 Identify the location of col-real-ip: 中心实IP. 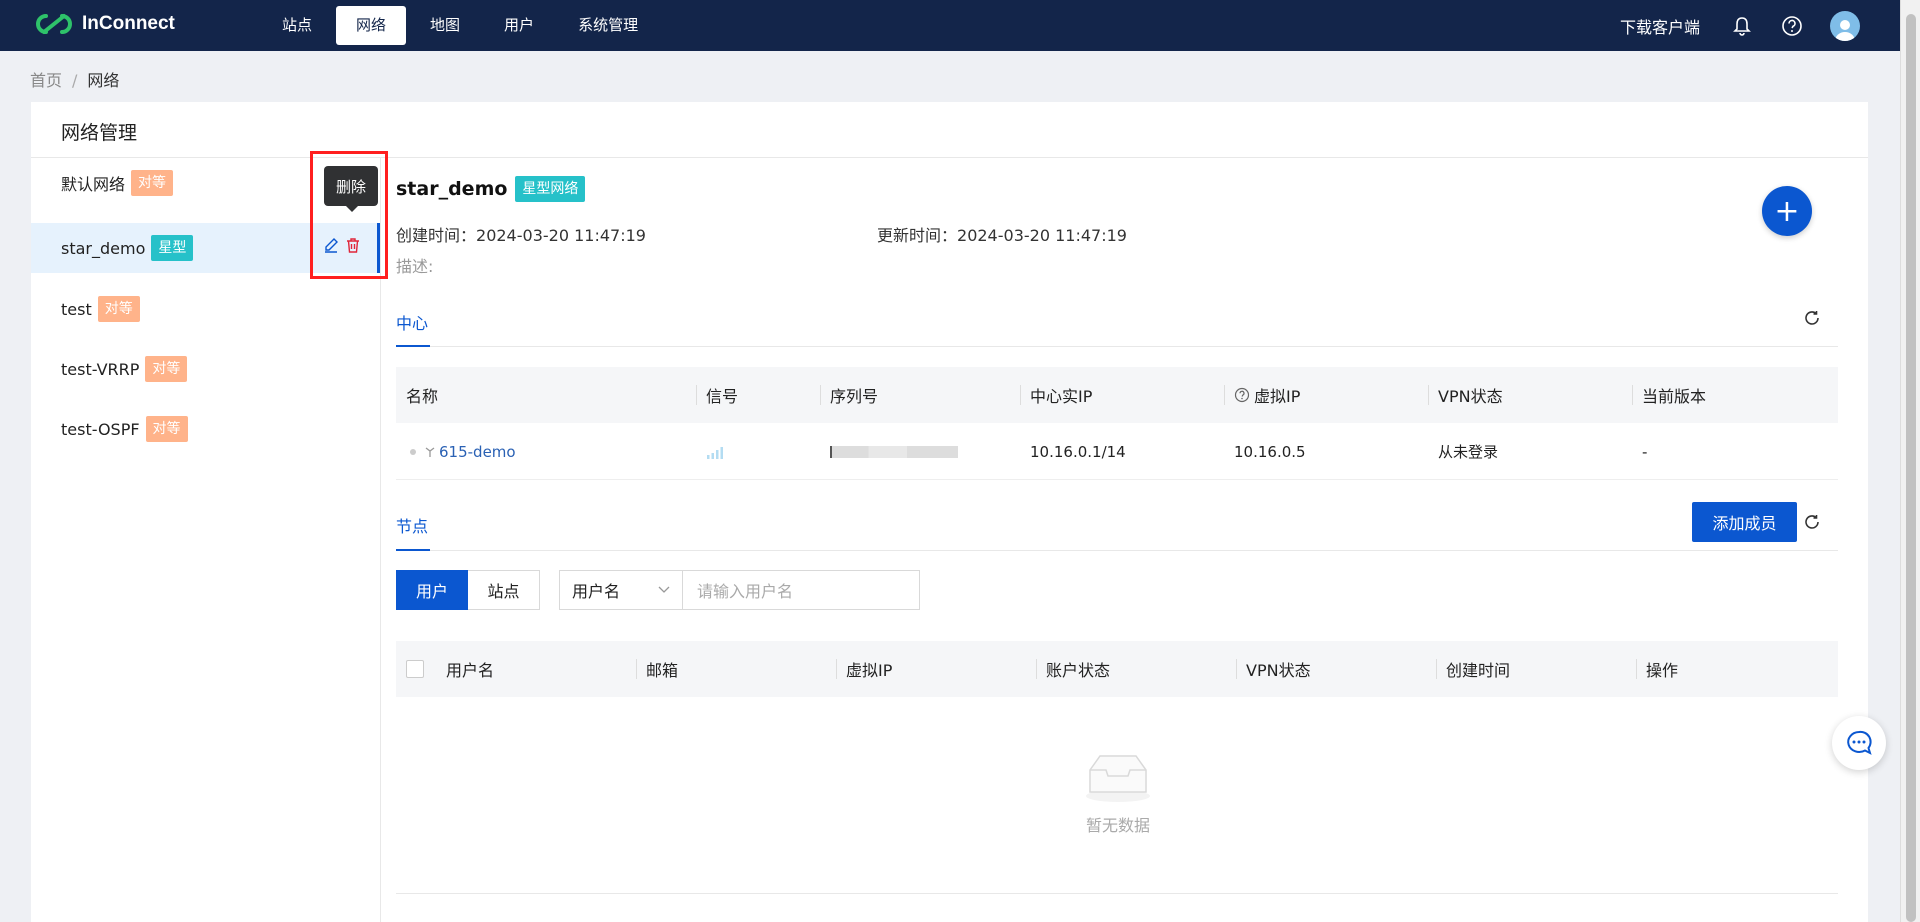
(1122, 395).